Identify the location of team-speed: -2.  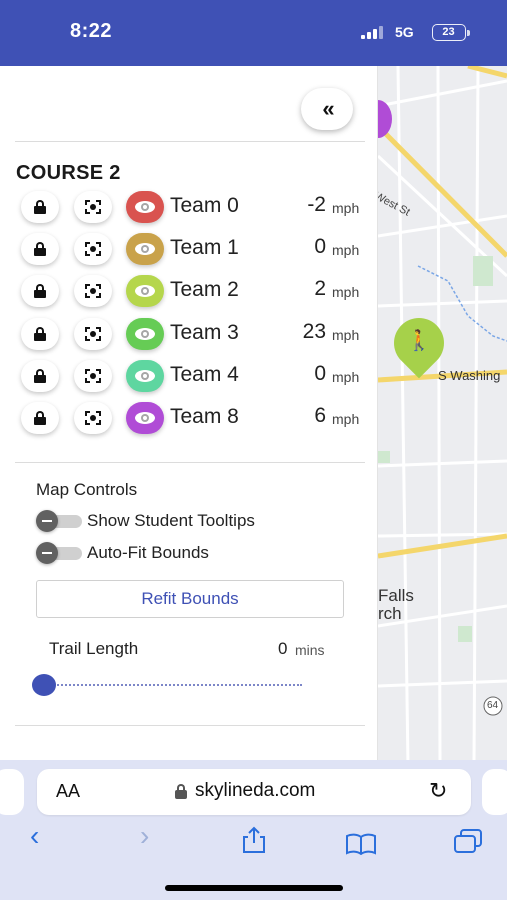
(316, 204).